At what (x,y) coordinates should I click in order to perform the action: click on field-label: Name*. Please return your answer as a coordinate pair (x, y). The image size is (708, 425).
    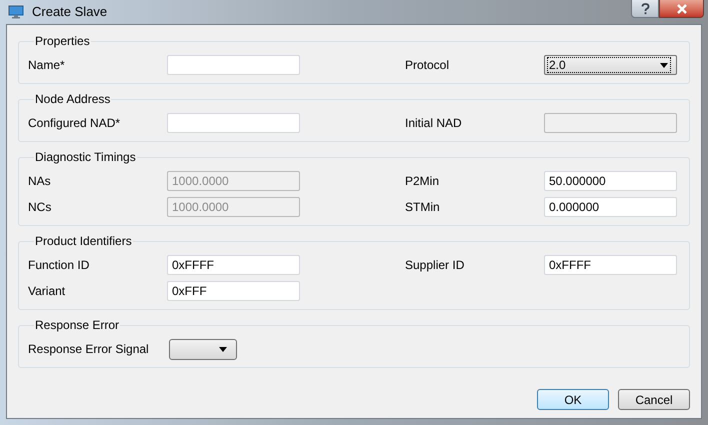
    Looking at the image, I should click on (47, 65).